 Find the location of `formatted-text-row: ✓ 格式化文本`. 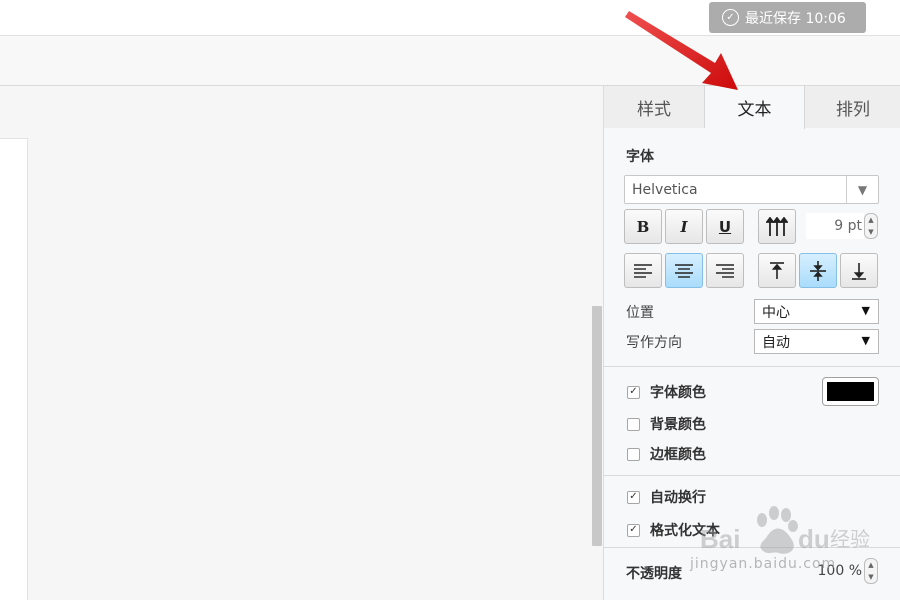

formatted-text-row: ✓ 格式化文本 is located at coordinates (673, 530).